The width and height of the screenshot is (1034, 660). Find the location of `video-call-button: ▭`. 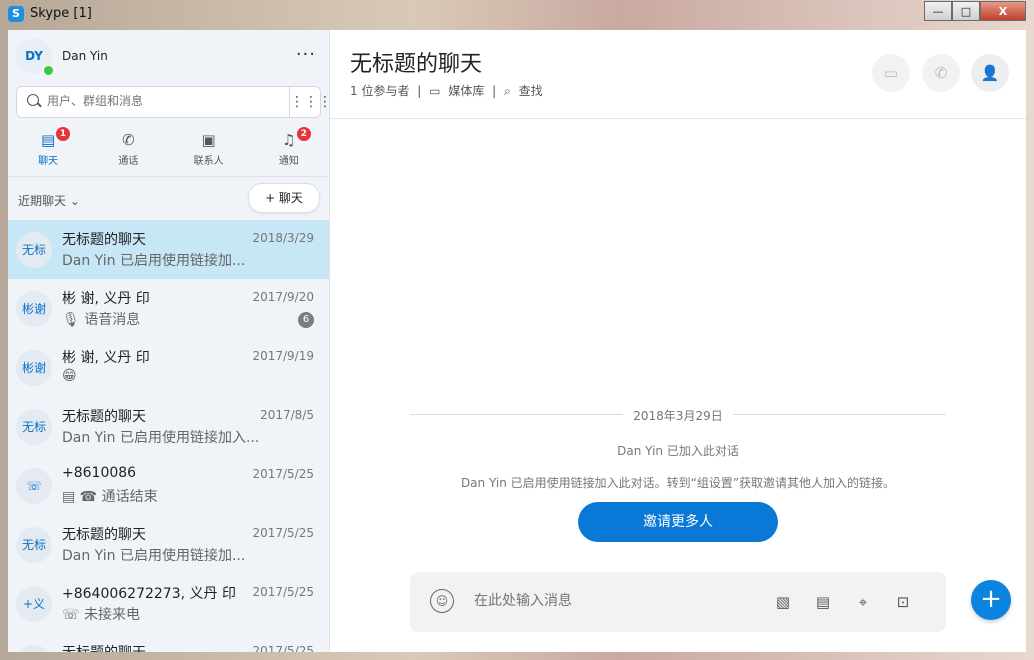

video-call-button: ▭ is located at coordinates (891, 73).